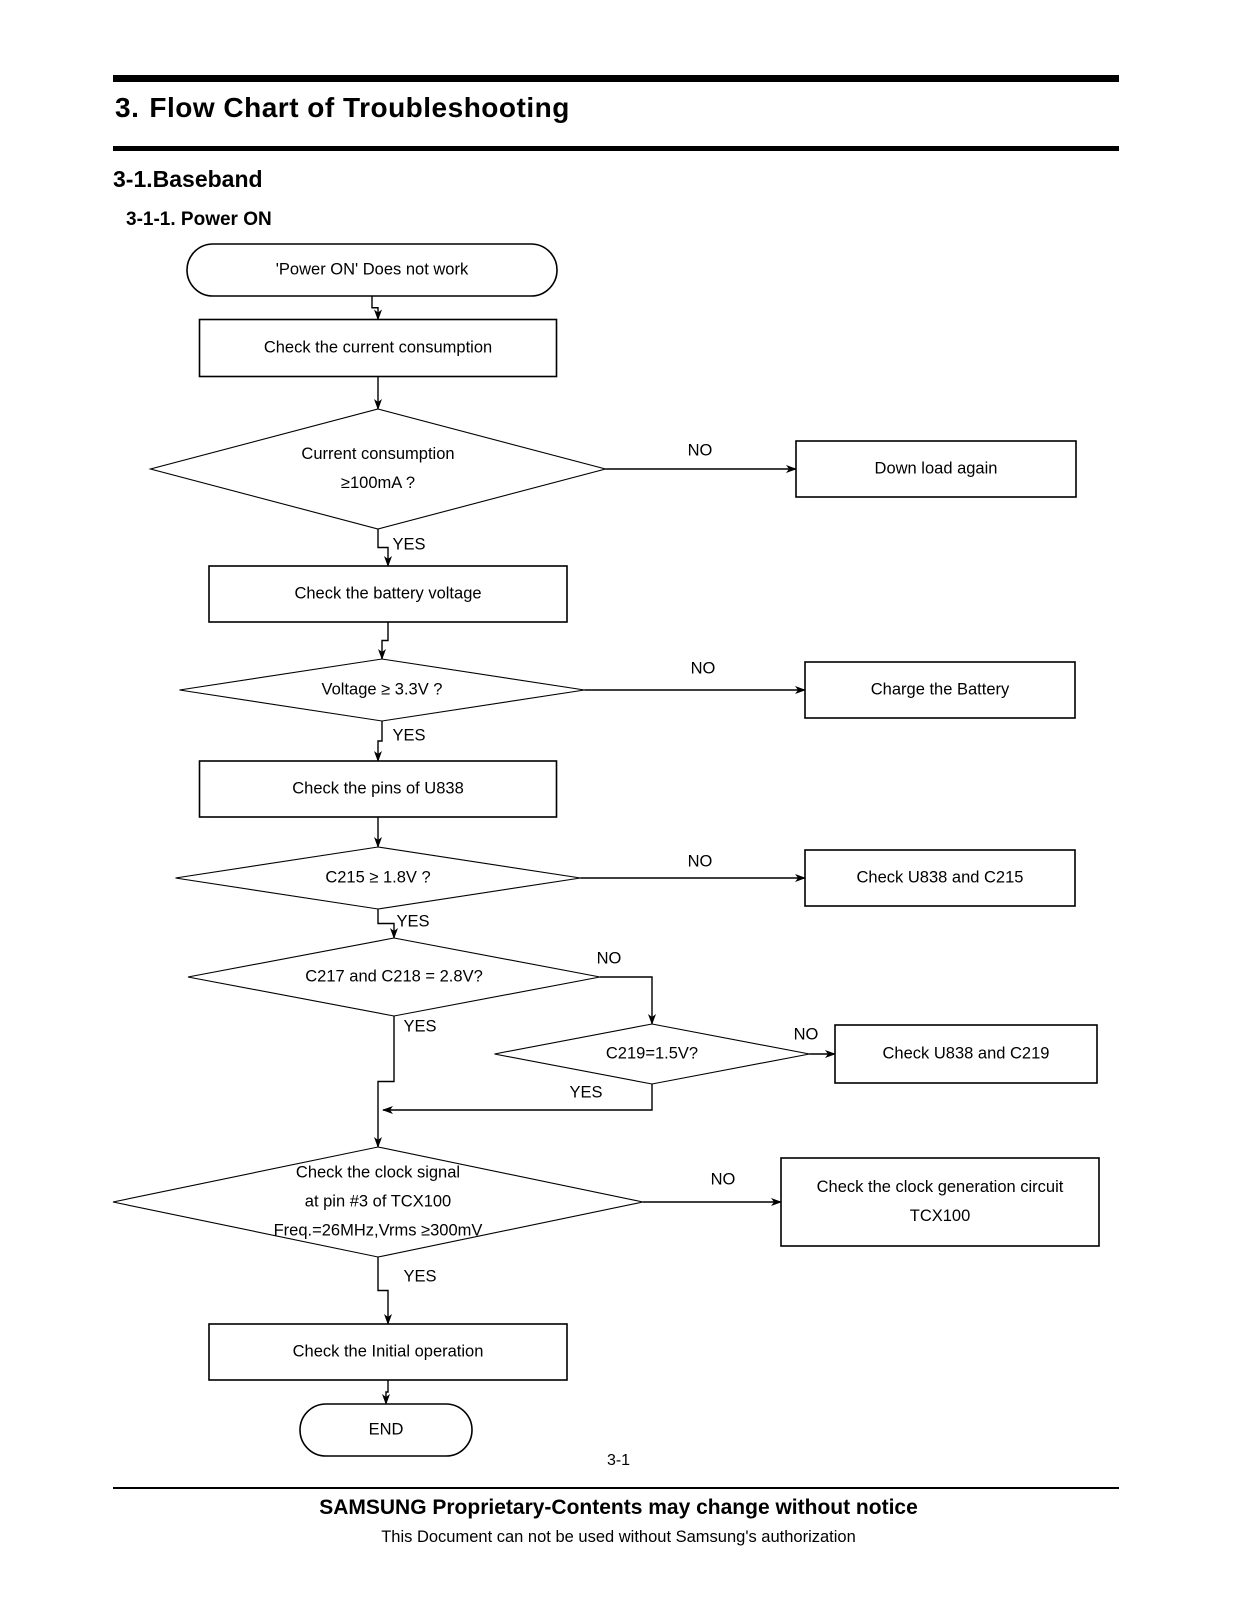 This screenshot has width=1237, height=1600. I want to click on flow-node-p3: Check the pins of U838, so click(378, 789).